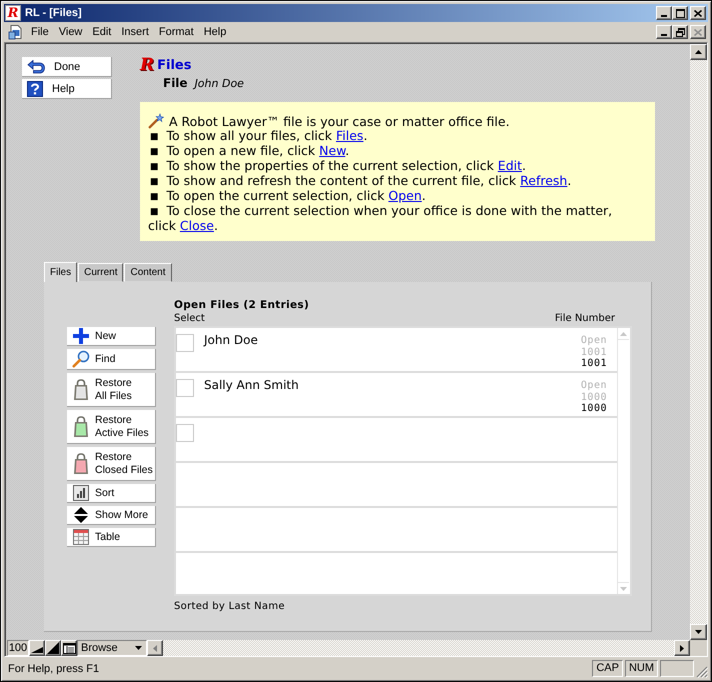  I want to click on field-value: John Doe, so click(219, 83).